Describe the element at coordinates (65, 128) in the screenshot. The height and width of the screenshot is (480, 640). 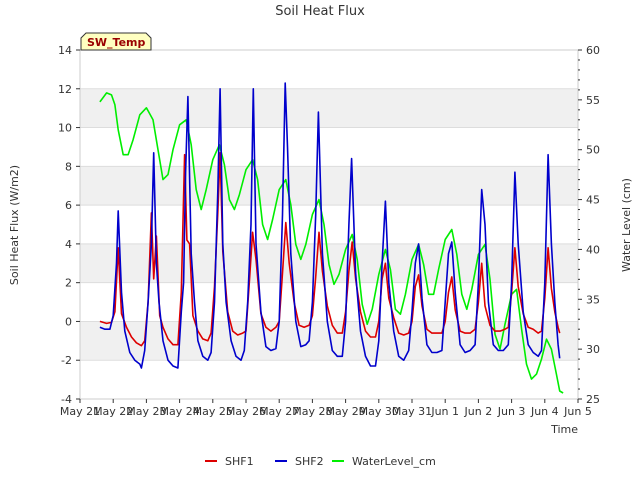
I see `y-tick-label: 10` at that location.